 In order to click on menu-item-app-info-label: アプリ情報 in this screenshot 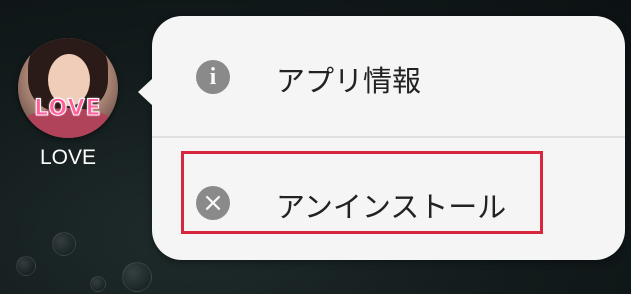, I will do `click(349, 81)`.